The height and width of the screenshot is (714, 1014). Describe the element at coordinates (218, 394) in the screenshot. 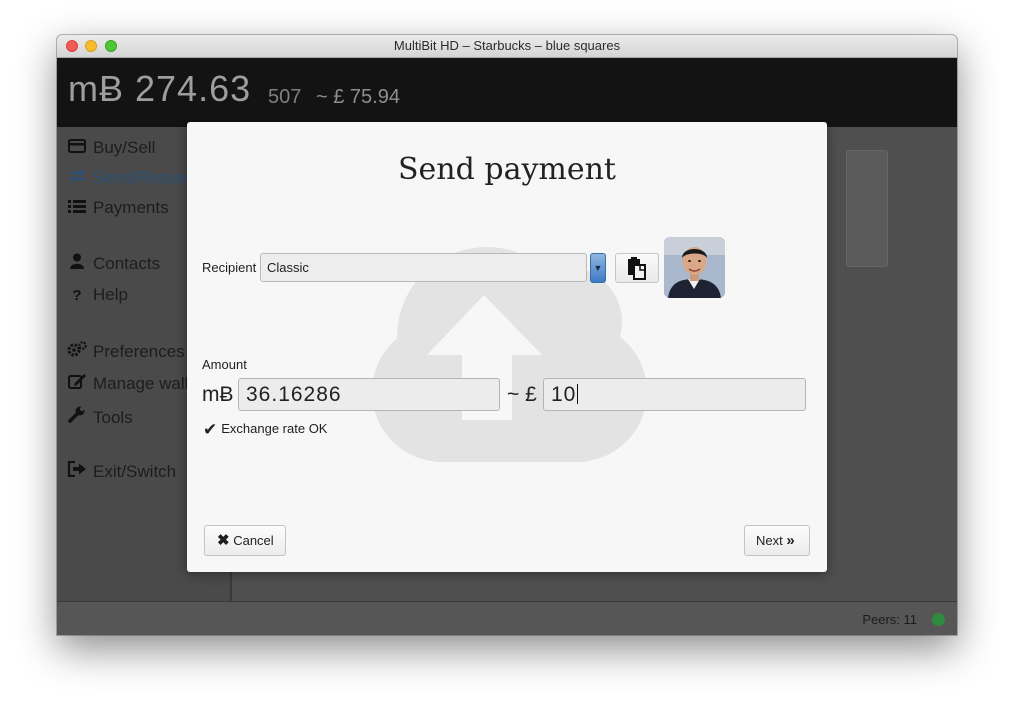

I see `btc-unit-label: mɃ` at that location.